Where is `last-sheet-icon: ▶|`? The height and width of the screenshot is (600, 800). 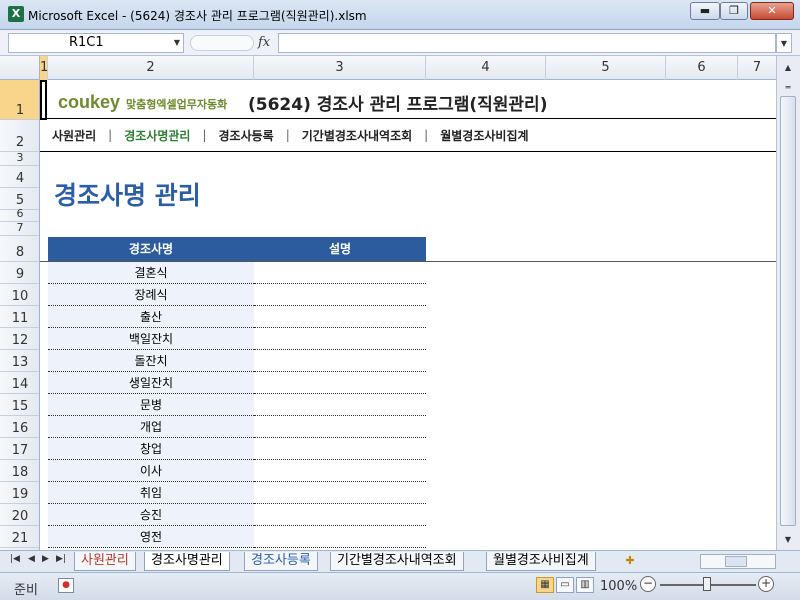 last-sheet-icon: ▶| is located at coordinates (61, 559).